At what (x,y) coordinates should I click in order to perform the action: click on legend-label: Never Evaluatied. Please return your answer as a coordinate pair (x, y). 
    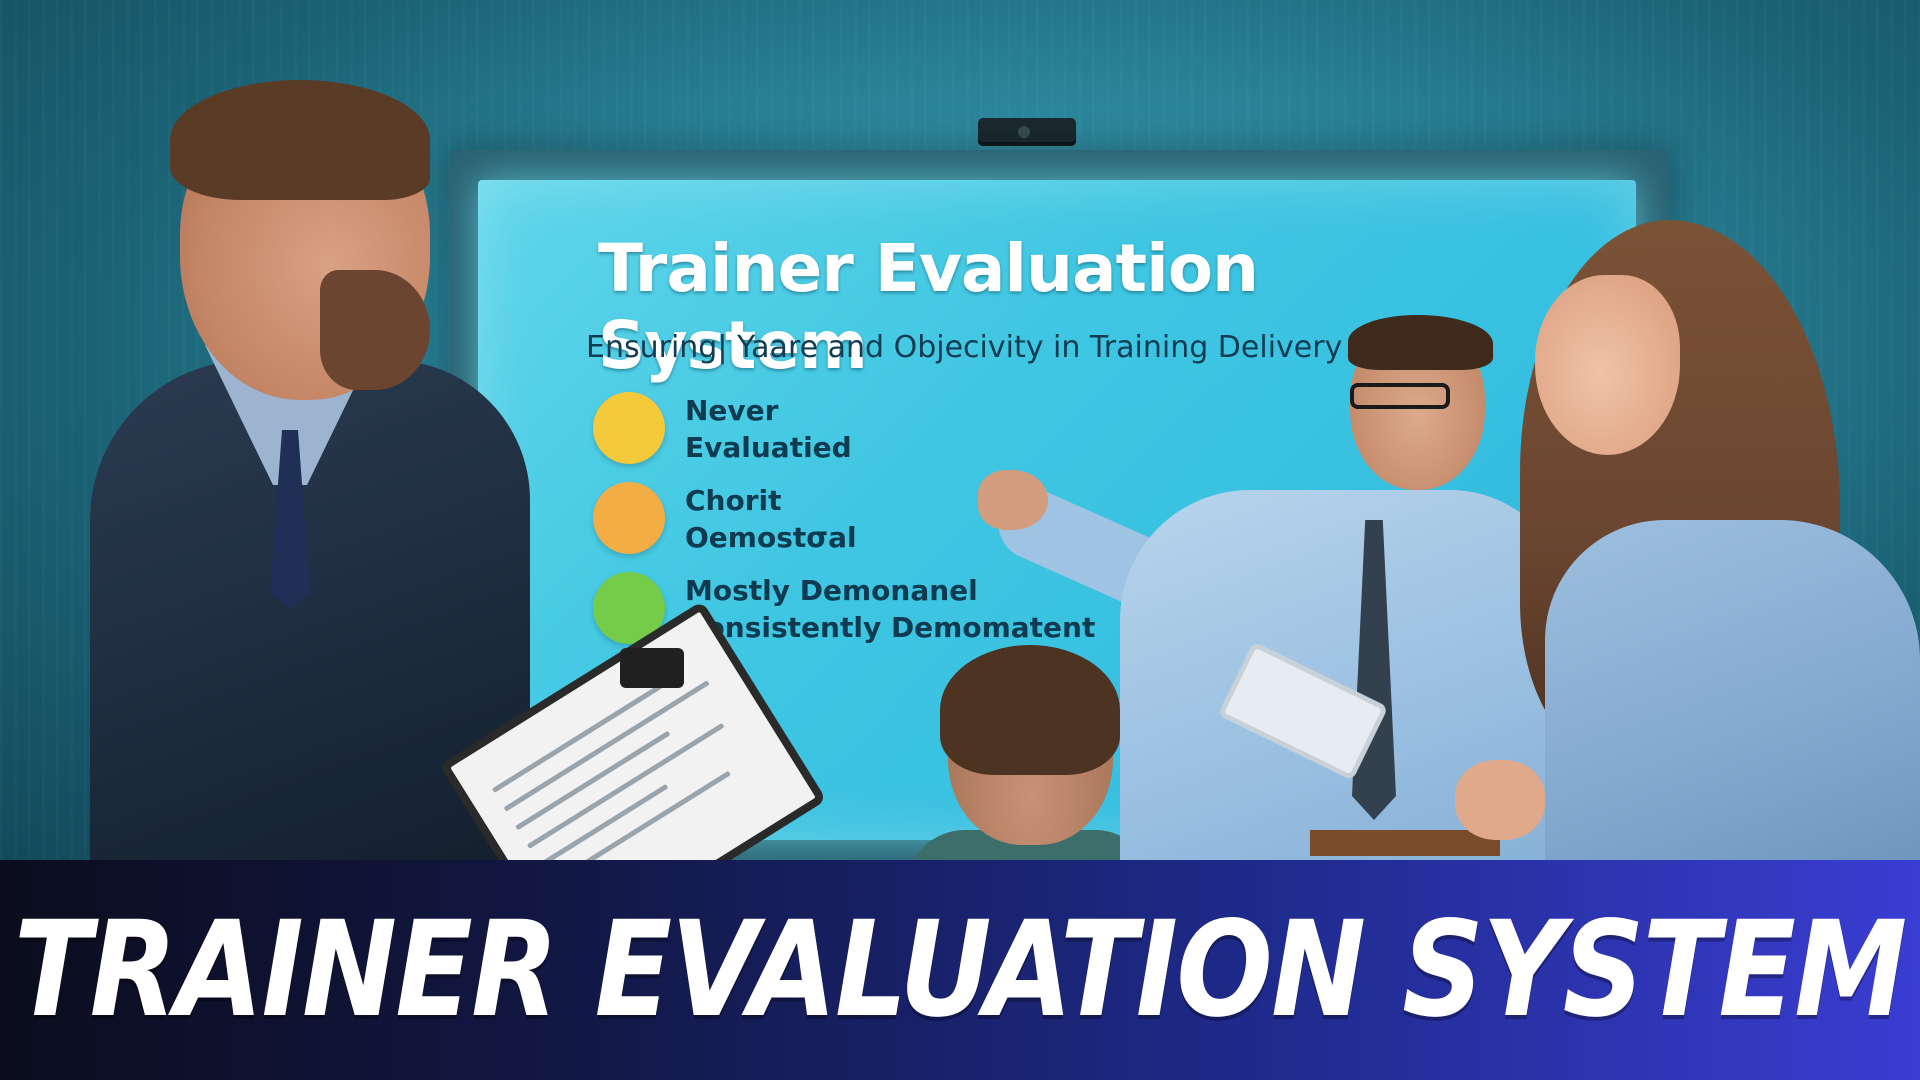
    Looking at the image, I should click on (895, 429).